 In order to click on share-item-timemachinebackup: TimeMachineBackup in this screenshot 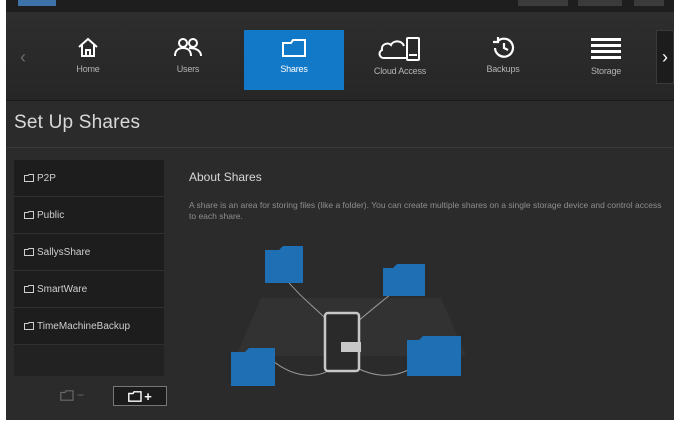, I will do `click(89, 326)`.